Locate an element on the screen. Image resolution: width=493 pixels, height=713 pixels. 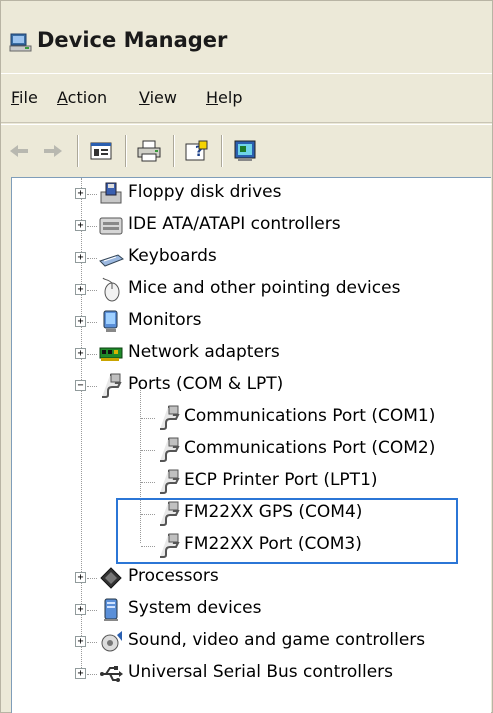
mouse-icon is located at coordinates (111, 289).